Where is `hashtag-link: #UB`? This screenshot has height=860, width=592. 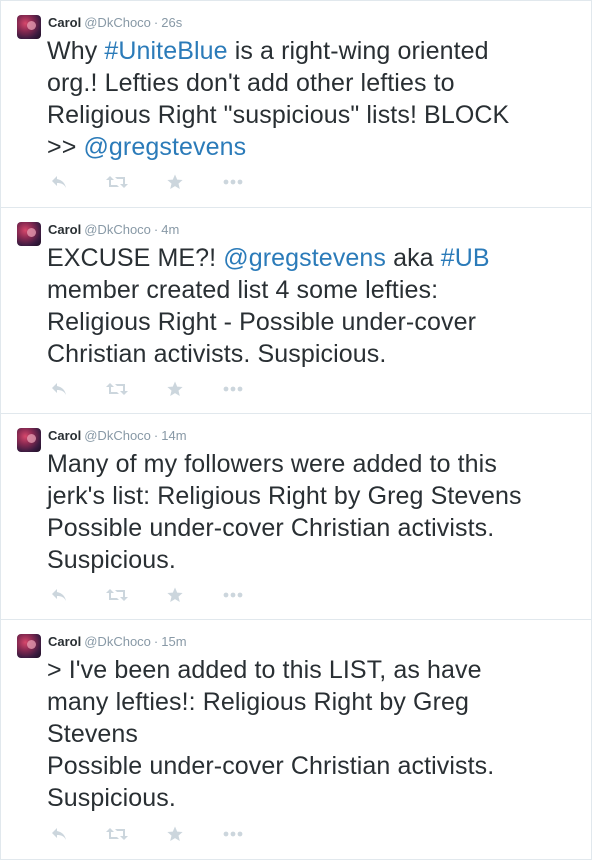
hashtag-link: #UB is located at coordinates (465, 258).